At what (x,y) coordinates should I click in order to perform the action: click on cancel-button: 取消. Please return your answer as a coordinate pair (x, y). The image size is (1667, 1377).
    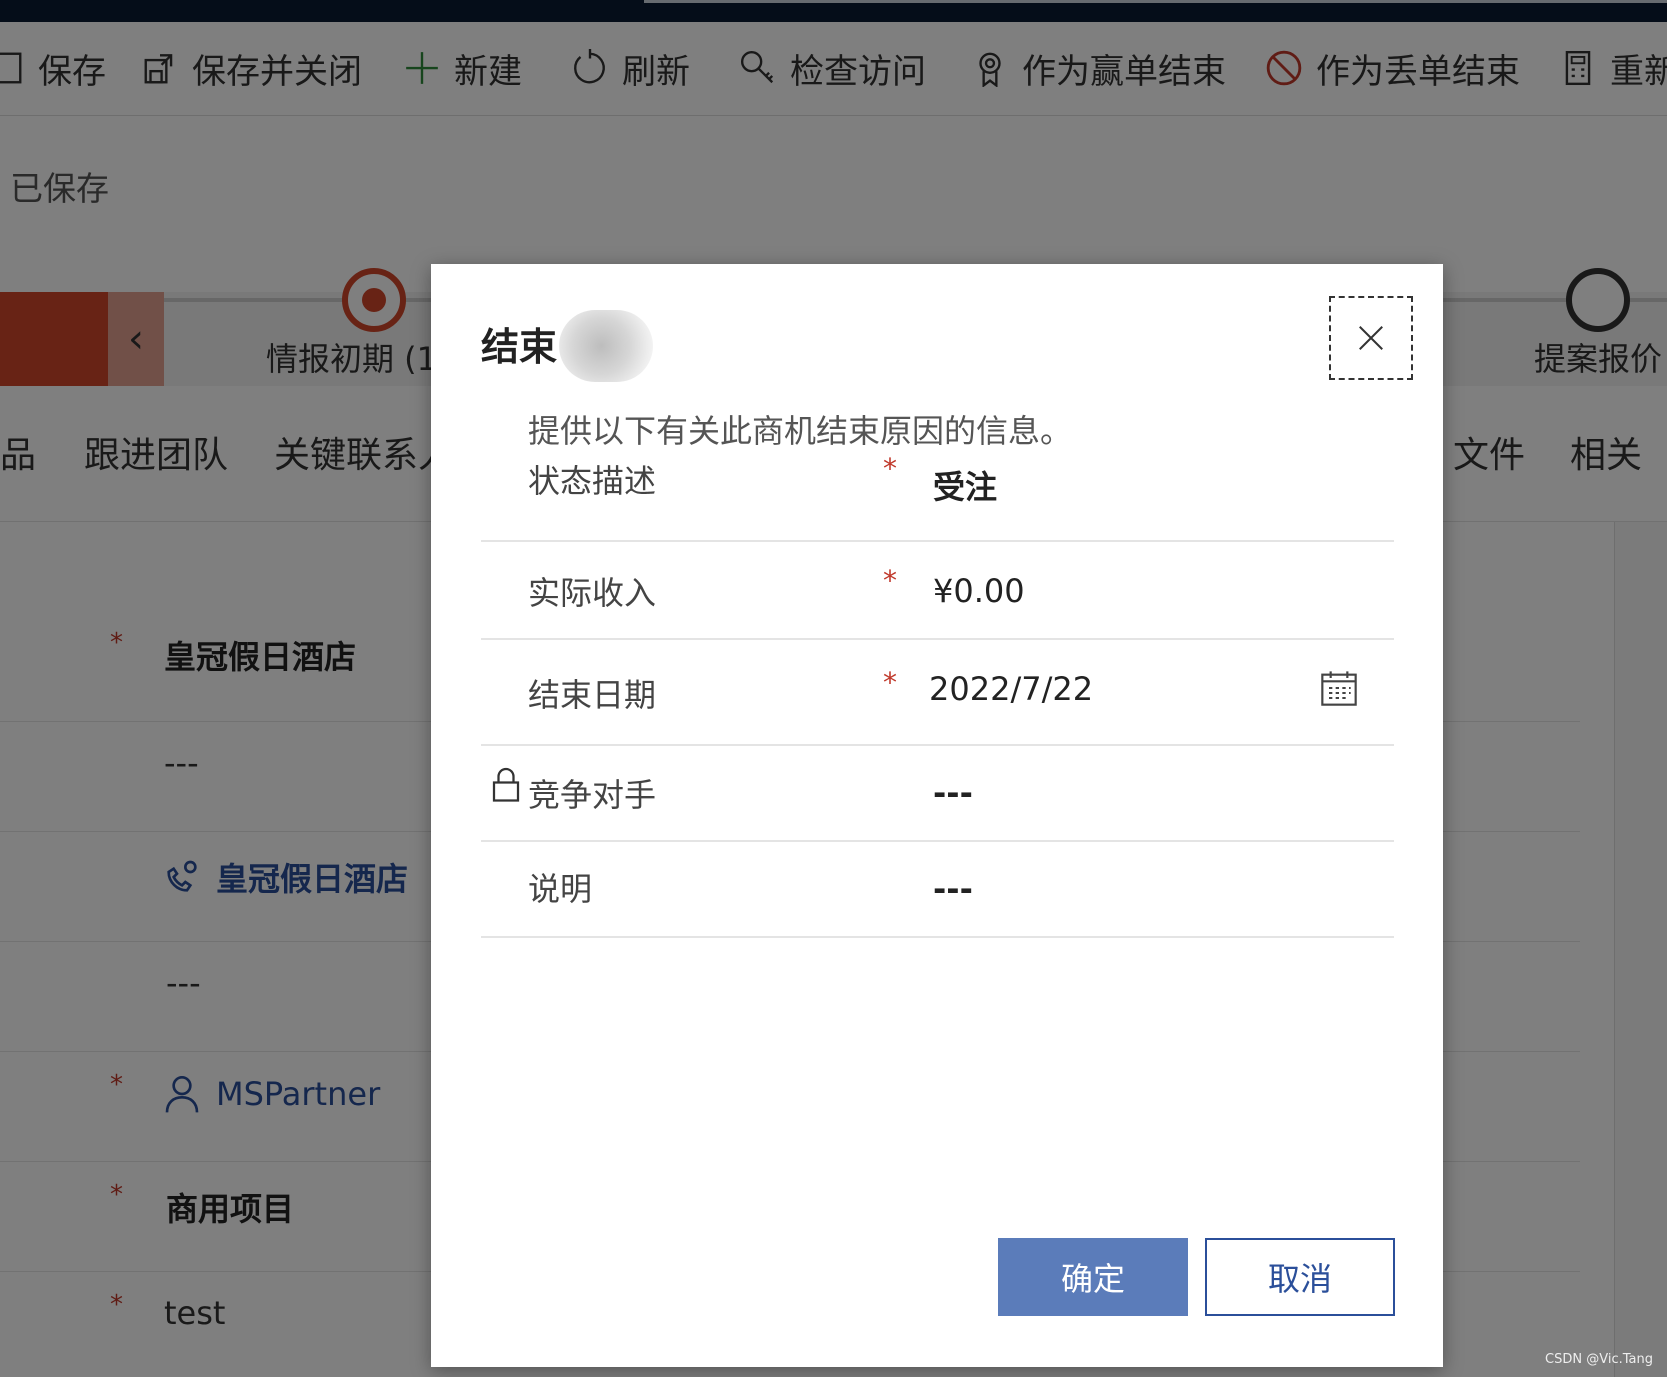
    Looking at the image, I should click on (1300, 1277).